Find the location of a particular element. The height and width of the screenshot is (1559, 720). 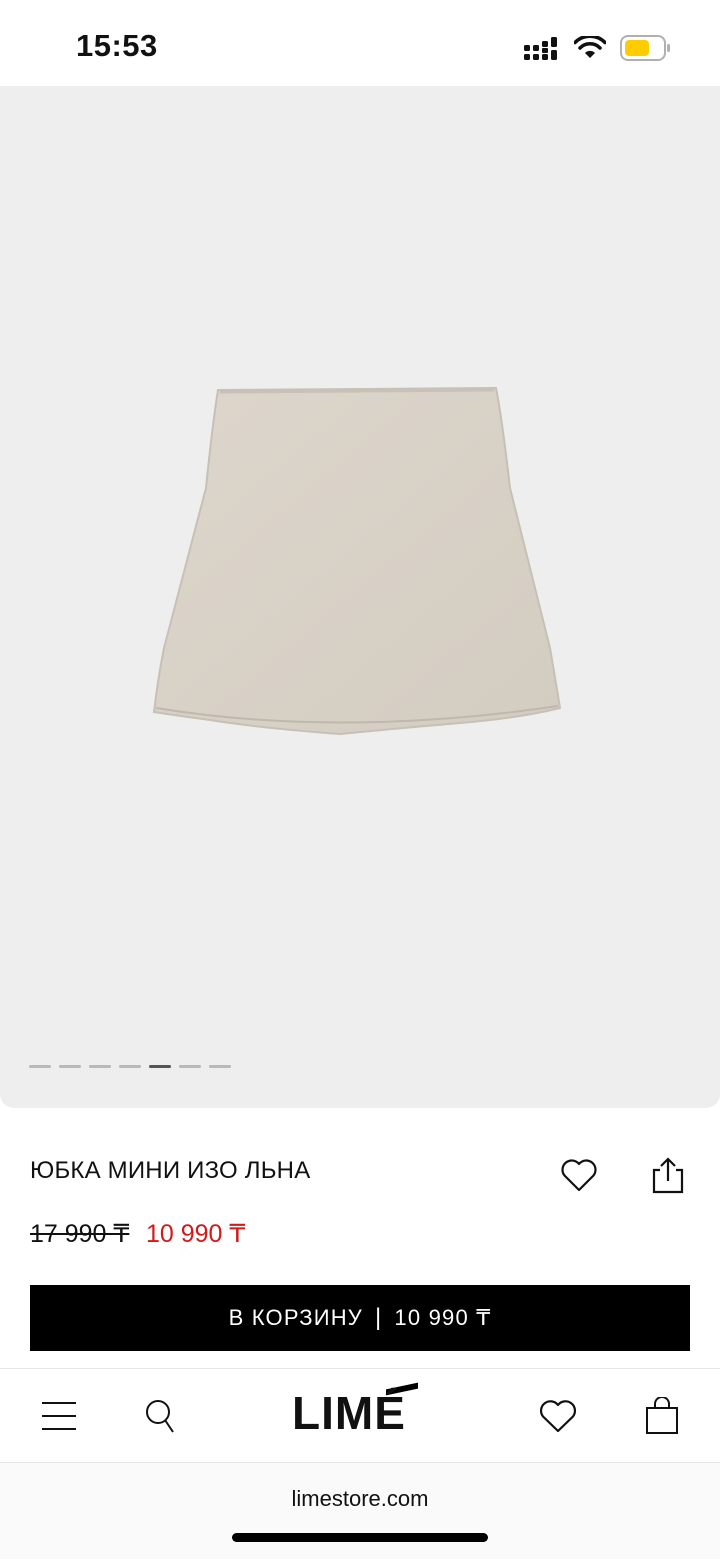

search-icon is located at coordinates (160, 1416).